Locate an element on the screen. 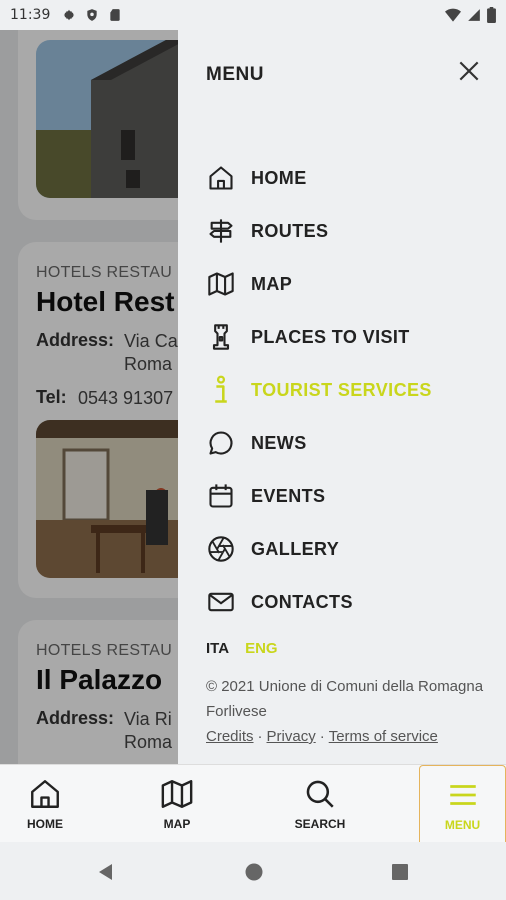 This screenshot has width=506, height=900. system-navigation-bar is located at coordinates (253, 871).